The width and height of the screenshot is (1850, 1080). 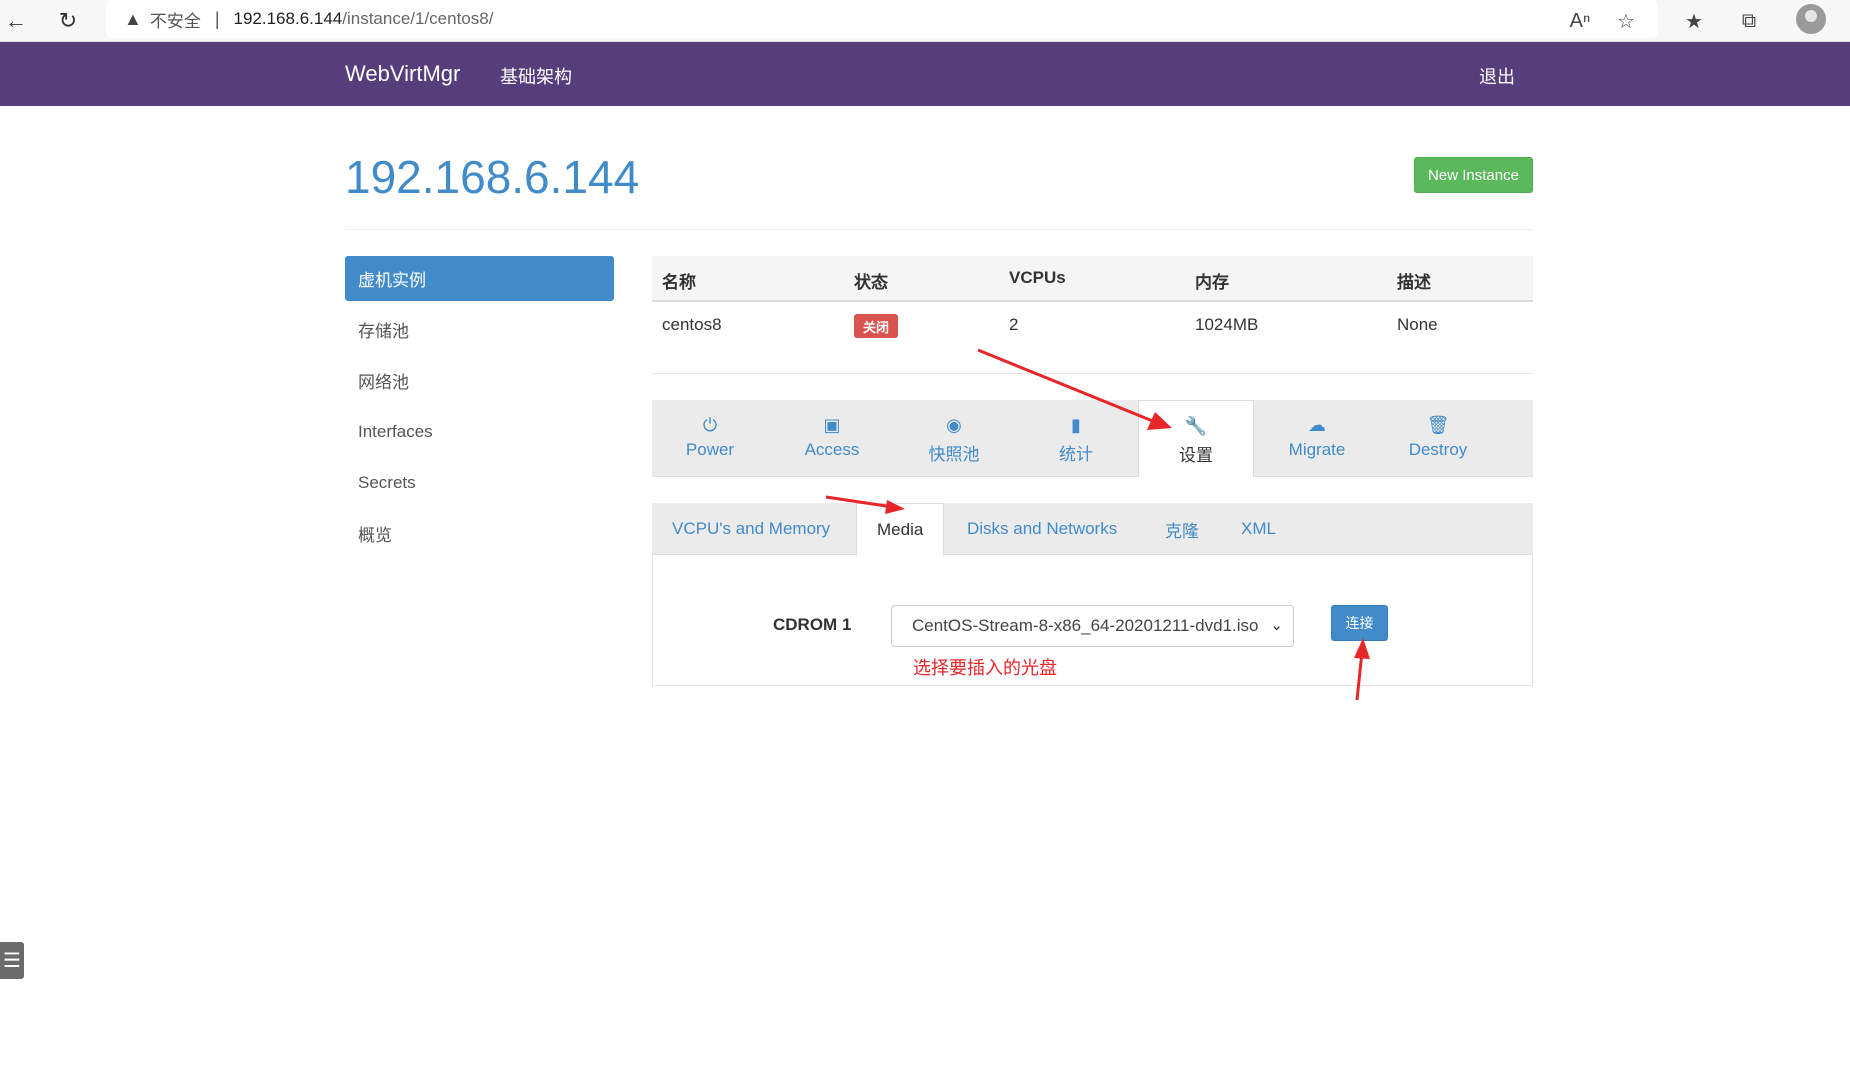 I want to click on instance-description-cell: None, so click(x=1417, y=324).